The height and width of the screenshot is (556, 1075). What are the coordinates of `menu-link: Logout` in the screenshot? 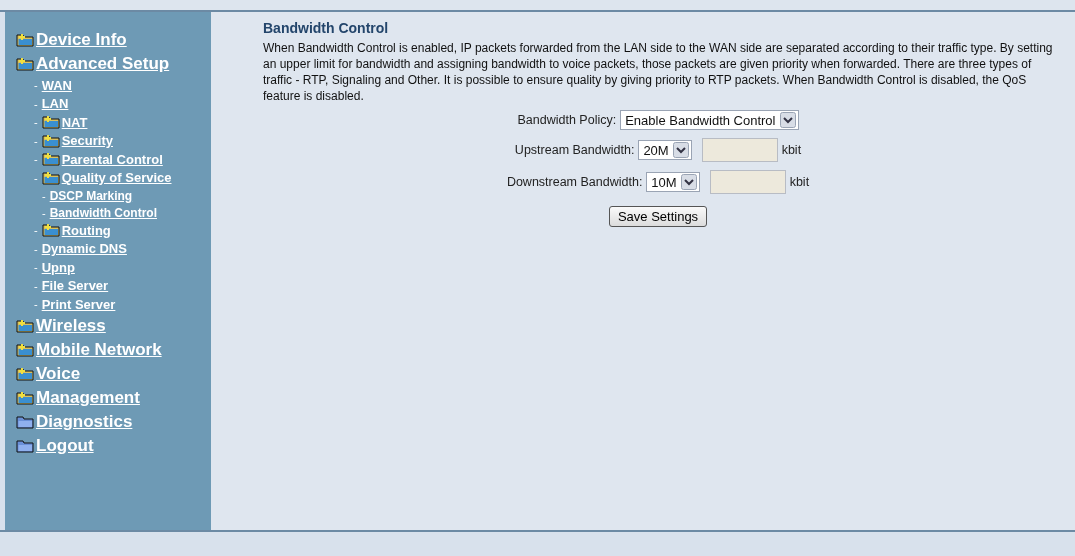 It's located at (65, 445).